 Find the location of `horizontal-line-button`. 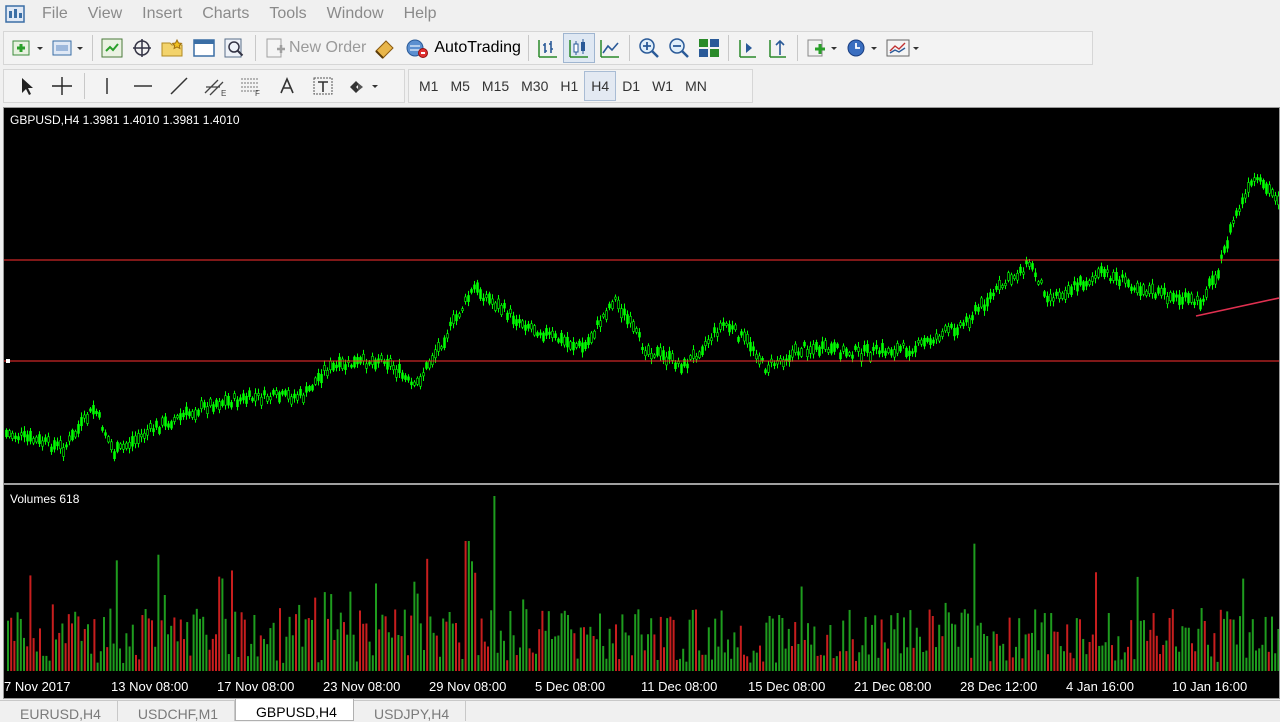

horizontal-line-button is located at coordinates (143, 86).